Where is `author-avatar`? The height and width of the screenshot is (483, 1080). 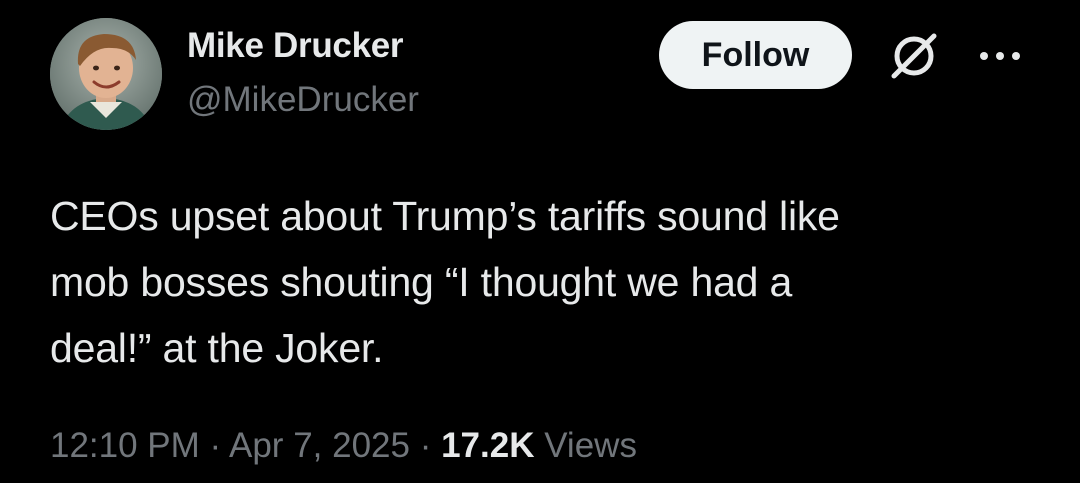 author-avatar is located at coordinates (106, 74).